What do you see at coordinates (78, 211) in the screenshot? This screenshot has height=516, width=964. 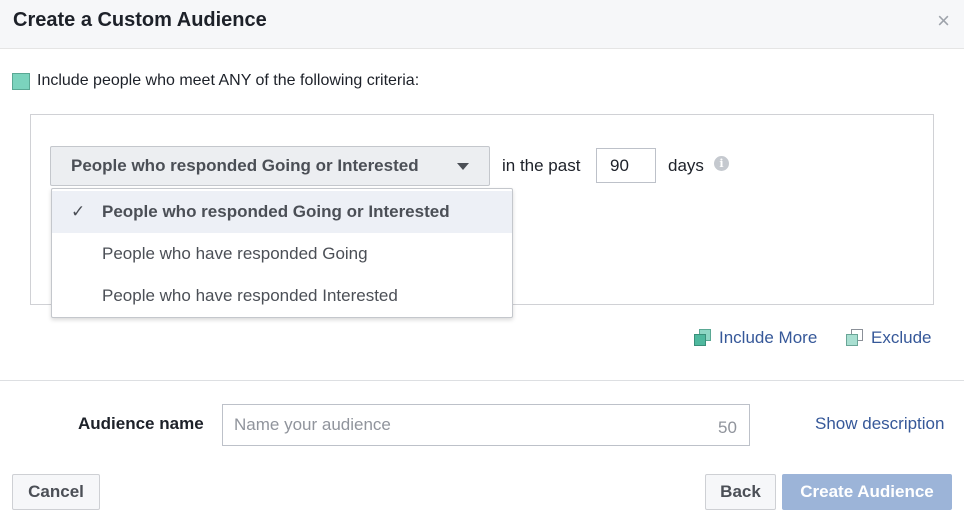 I see `checkmark-icon: ✓` at bounding box center [78, 211].